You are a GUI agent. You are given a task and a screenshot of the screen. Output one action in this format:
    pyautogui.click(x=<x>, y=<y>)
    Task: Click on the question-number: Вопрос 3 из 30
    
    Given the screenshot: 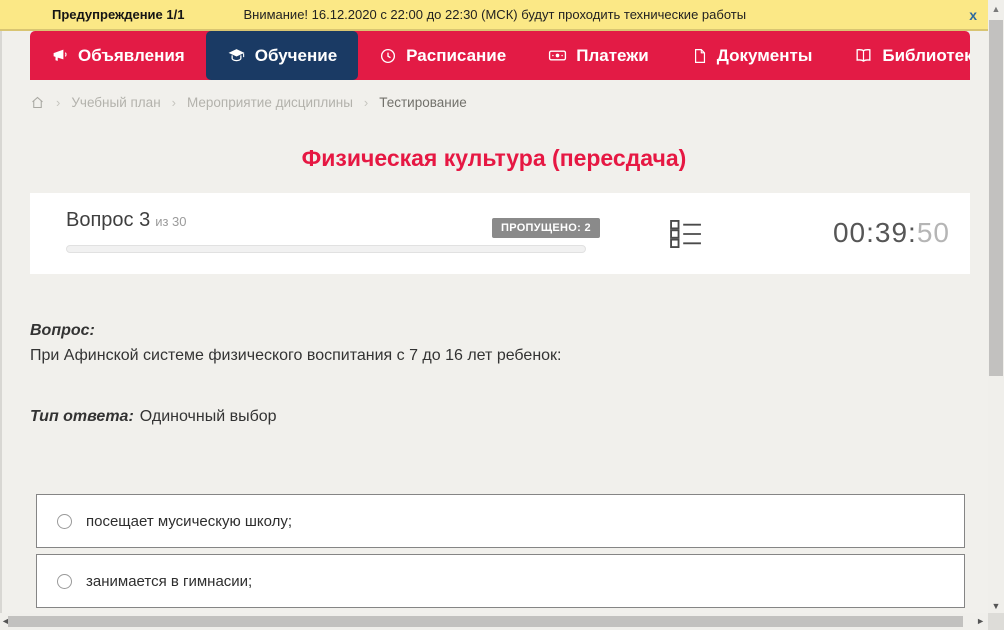 What is the action you would take?
    pyautogui.click(x=126, y=220)
    